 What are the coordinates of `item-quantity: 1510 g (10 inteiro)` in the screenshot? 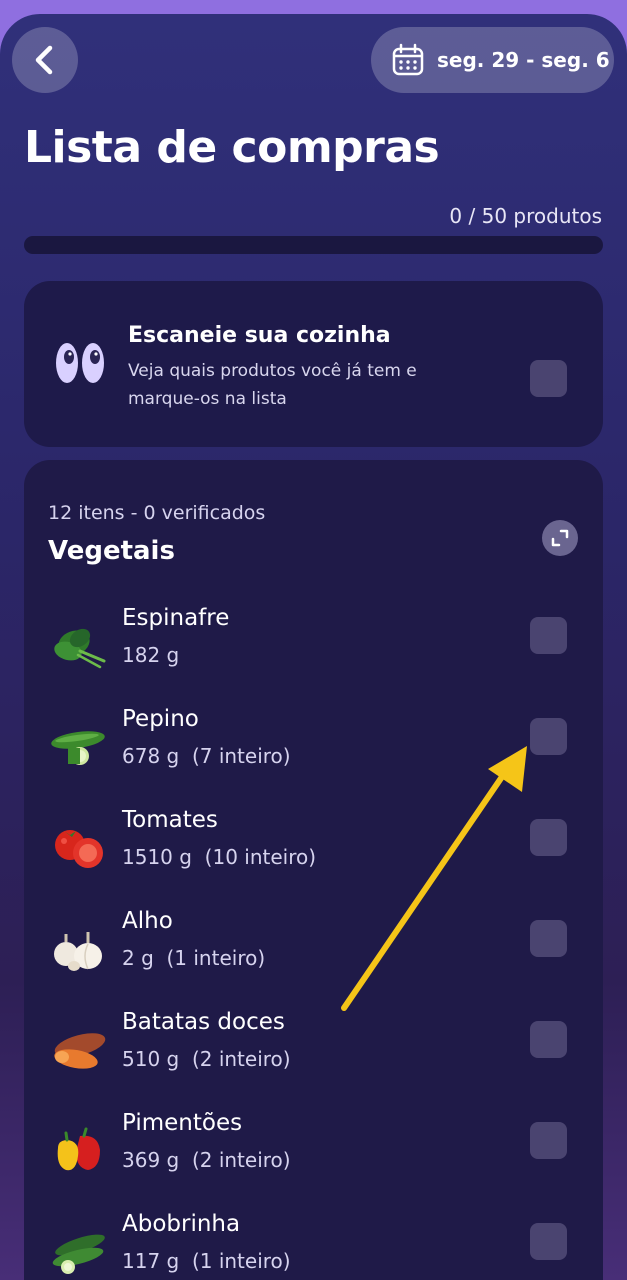 It's located at (219, 857).